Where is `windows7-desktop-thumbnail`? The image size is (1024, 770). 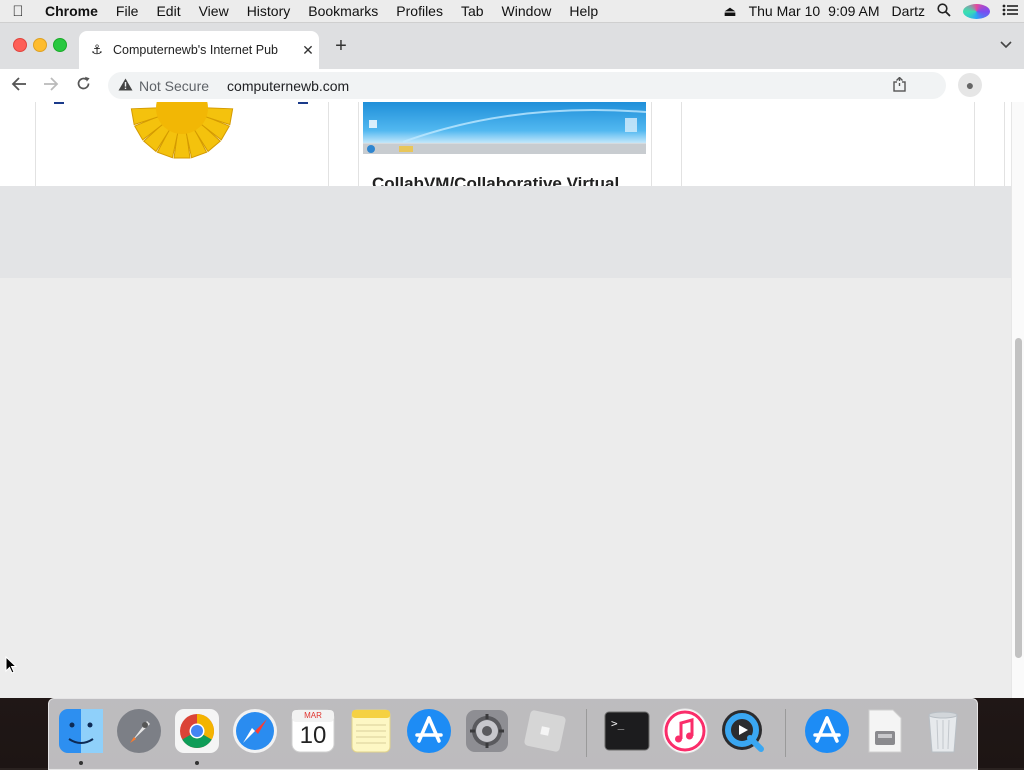
windows7-desktop-thumbnail is located at coordinates (504, 128).